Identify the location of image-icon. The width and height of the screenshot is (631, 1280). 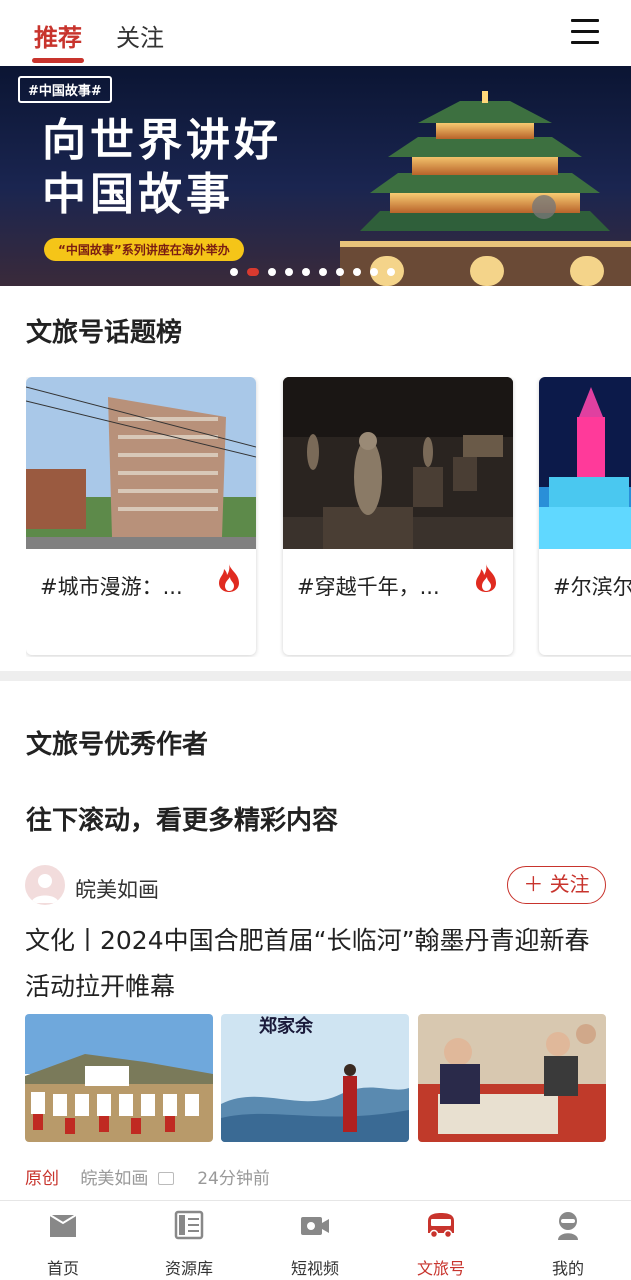
(165, 1178).